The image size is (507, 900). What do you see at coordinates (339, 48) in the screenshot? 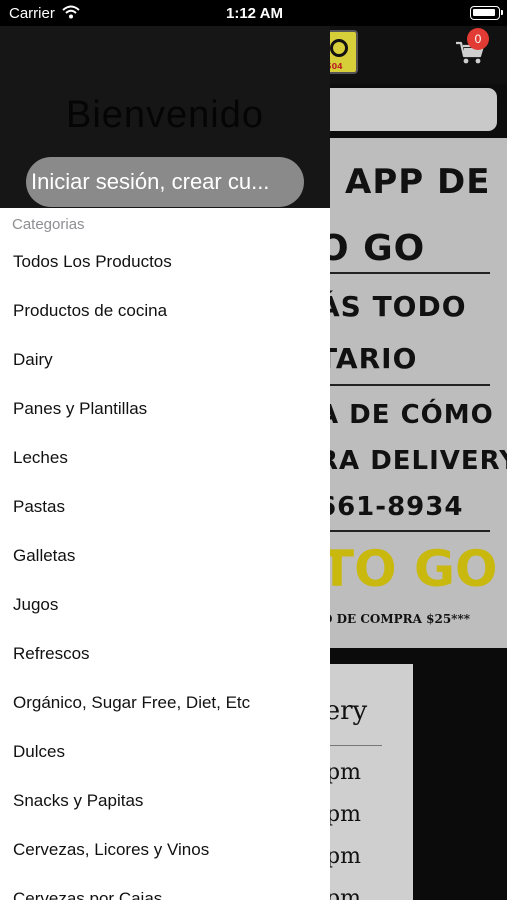
I see `logo-ring` at bounding box center [339, 48].